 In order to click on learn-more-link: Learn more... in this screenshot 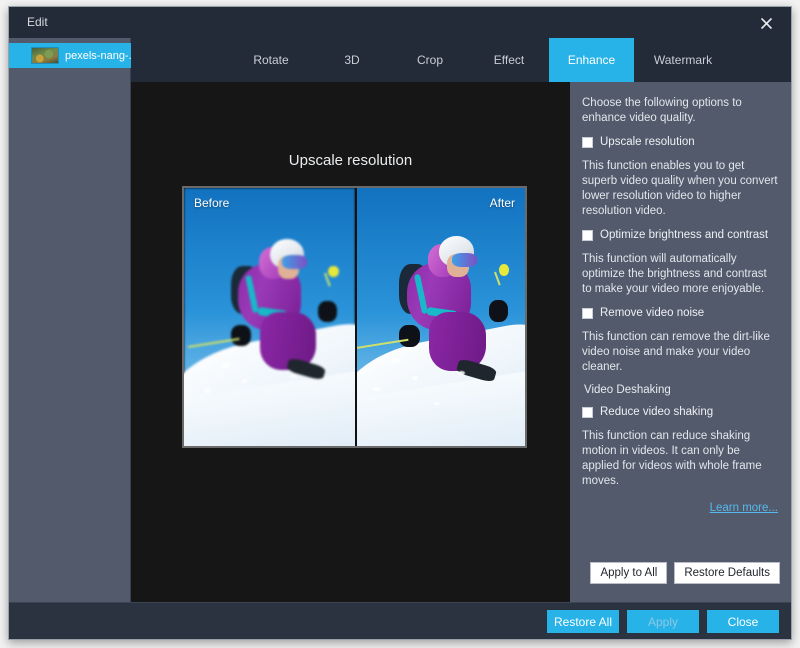, I will do `click(744, 508)`.